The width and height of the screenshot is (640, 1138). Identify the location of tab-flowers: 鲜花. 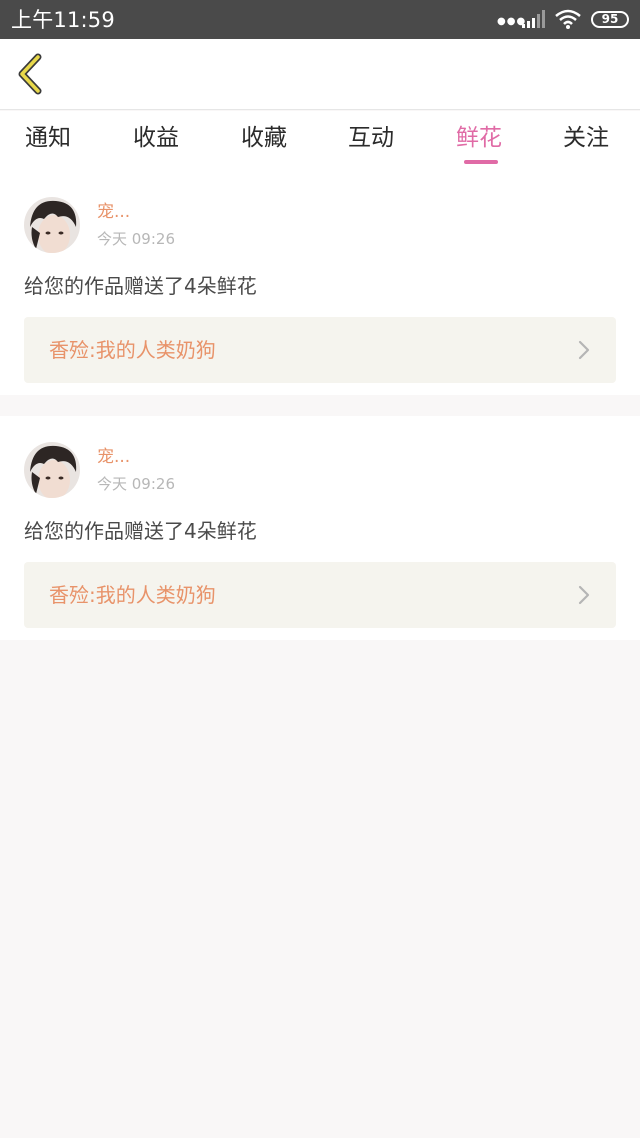
(479, 138).